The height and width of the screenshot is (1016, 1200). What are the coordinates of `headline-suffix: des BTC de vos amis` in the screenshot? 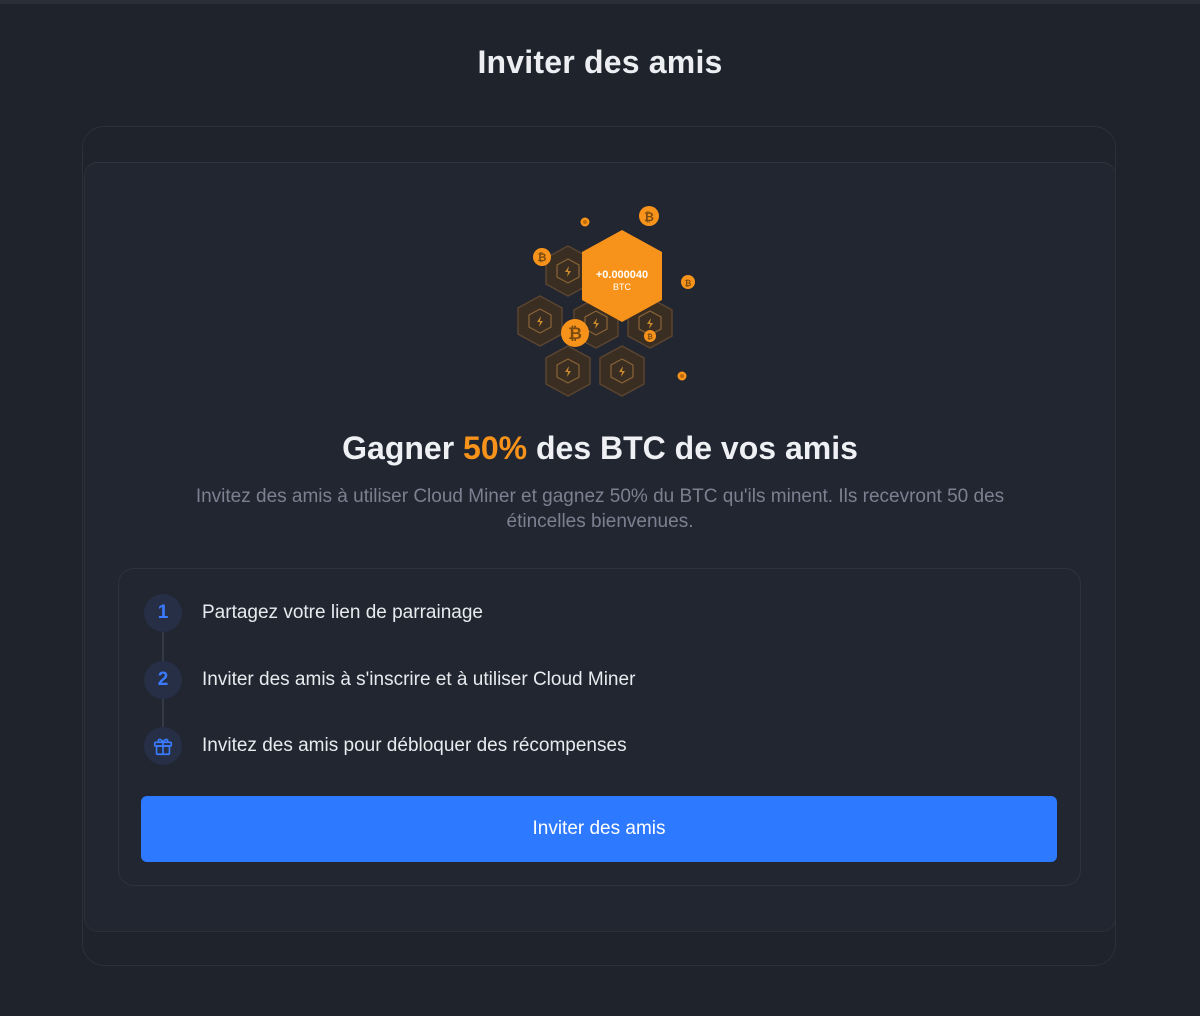 It's located at (692, 448).